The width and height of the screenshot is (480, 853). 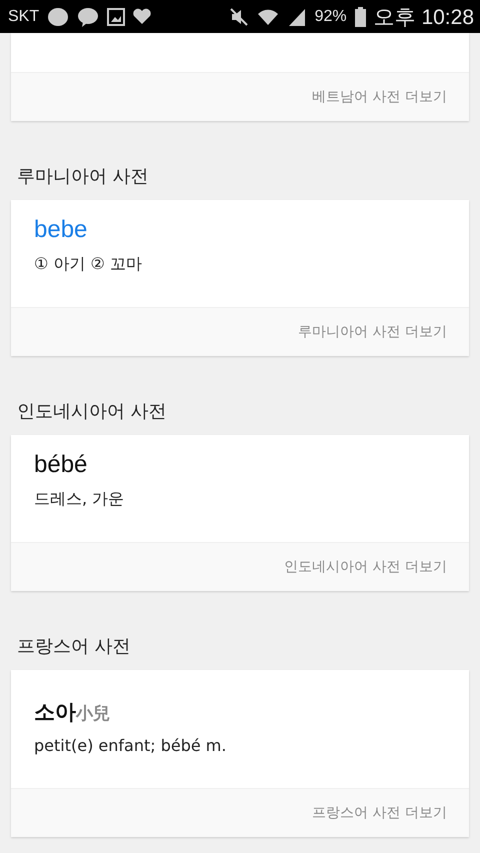 I want to click on headword: bébé, so click(x=61, y=465).